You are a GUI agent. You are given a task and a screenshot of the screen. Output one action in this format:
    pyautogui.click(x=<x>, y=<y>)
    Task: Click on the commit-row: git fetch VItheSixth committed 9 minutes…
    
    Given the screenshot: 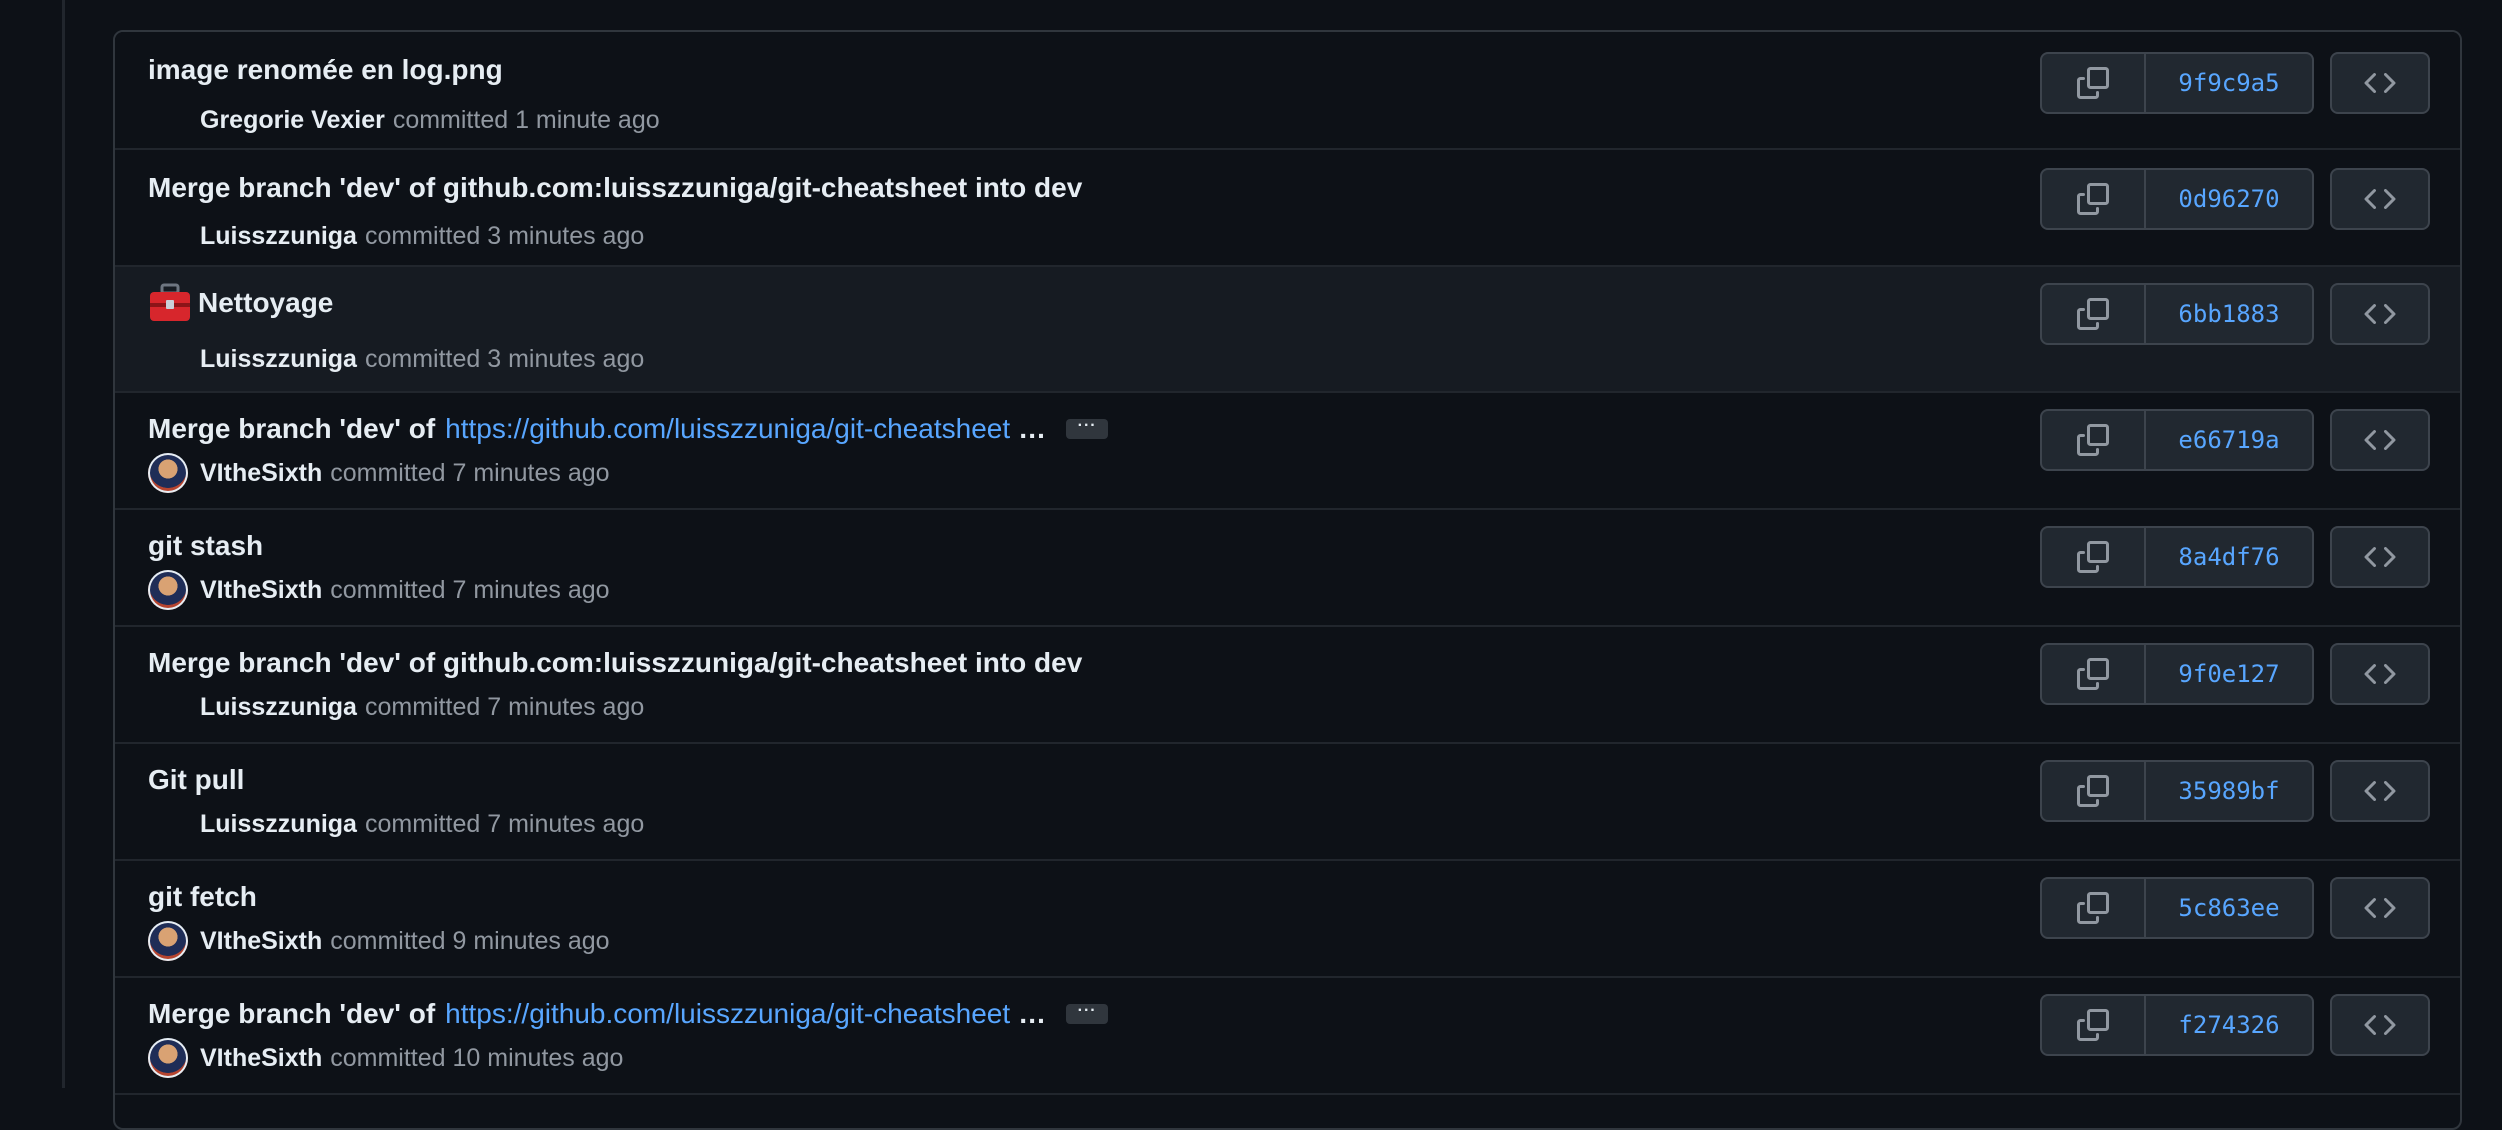 What is the action you would take?
    pyautogui.click(x=1287, y=919)
    